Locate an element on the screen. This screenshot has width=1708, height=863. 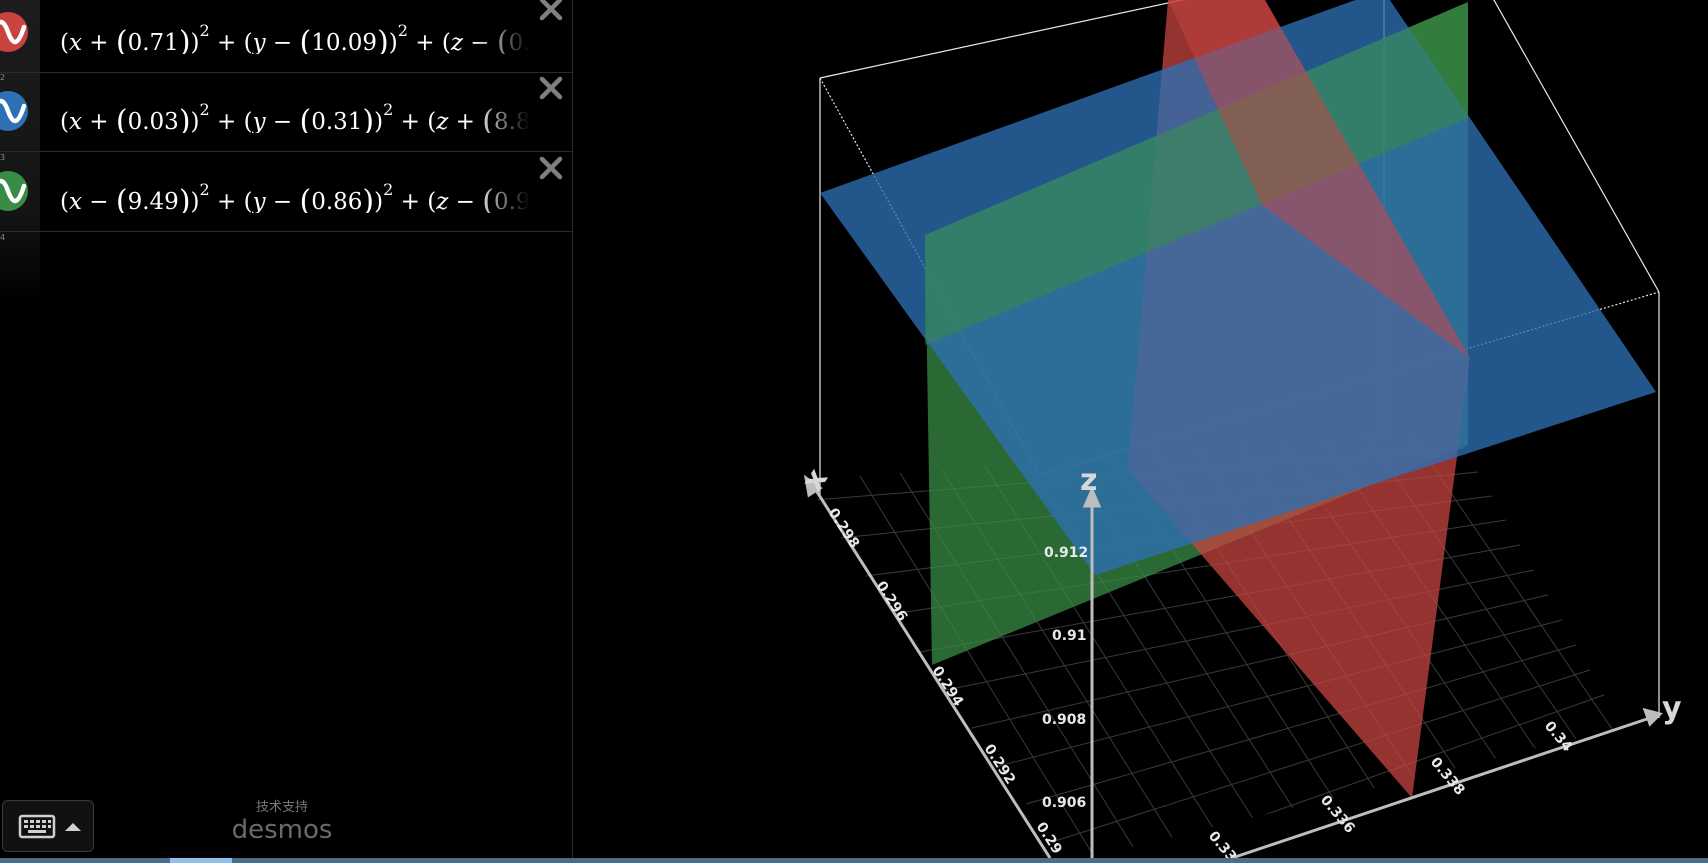
z-tick-label: 0.912 is located at coordinates (1066, 553).